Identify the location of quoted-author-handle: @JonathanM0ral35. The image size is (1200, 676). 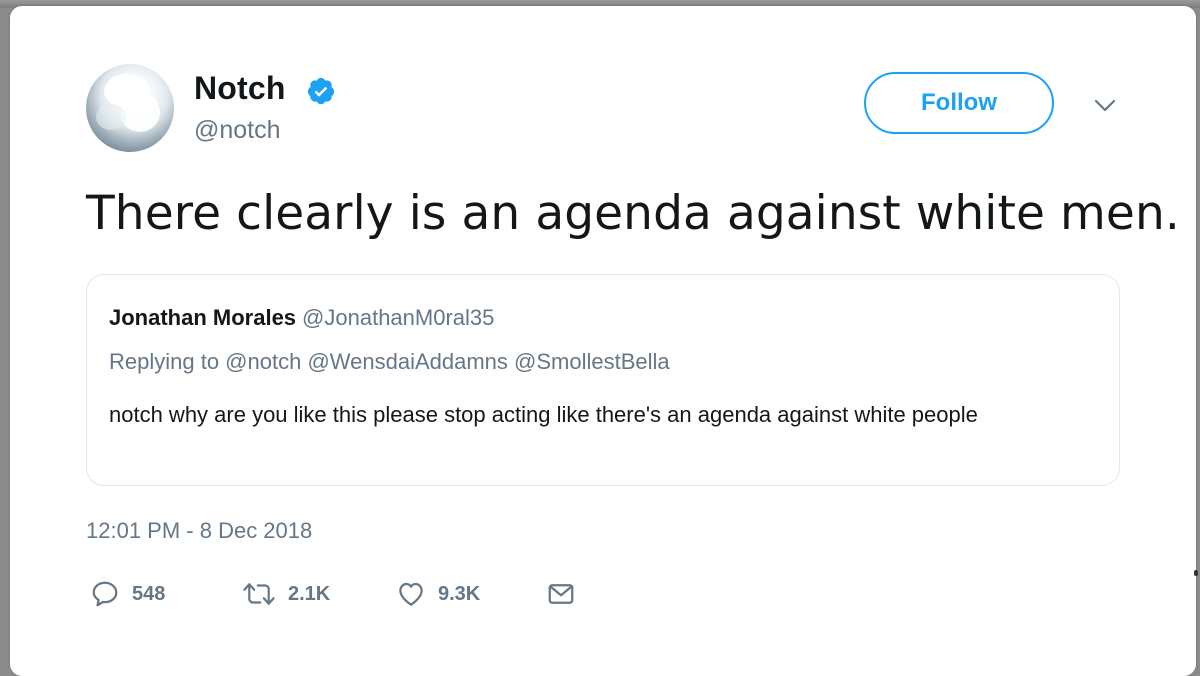
(398, 317).